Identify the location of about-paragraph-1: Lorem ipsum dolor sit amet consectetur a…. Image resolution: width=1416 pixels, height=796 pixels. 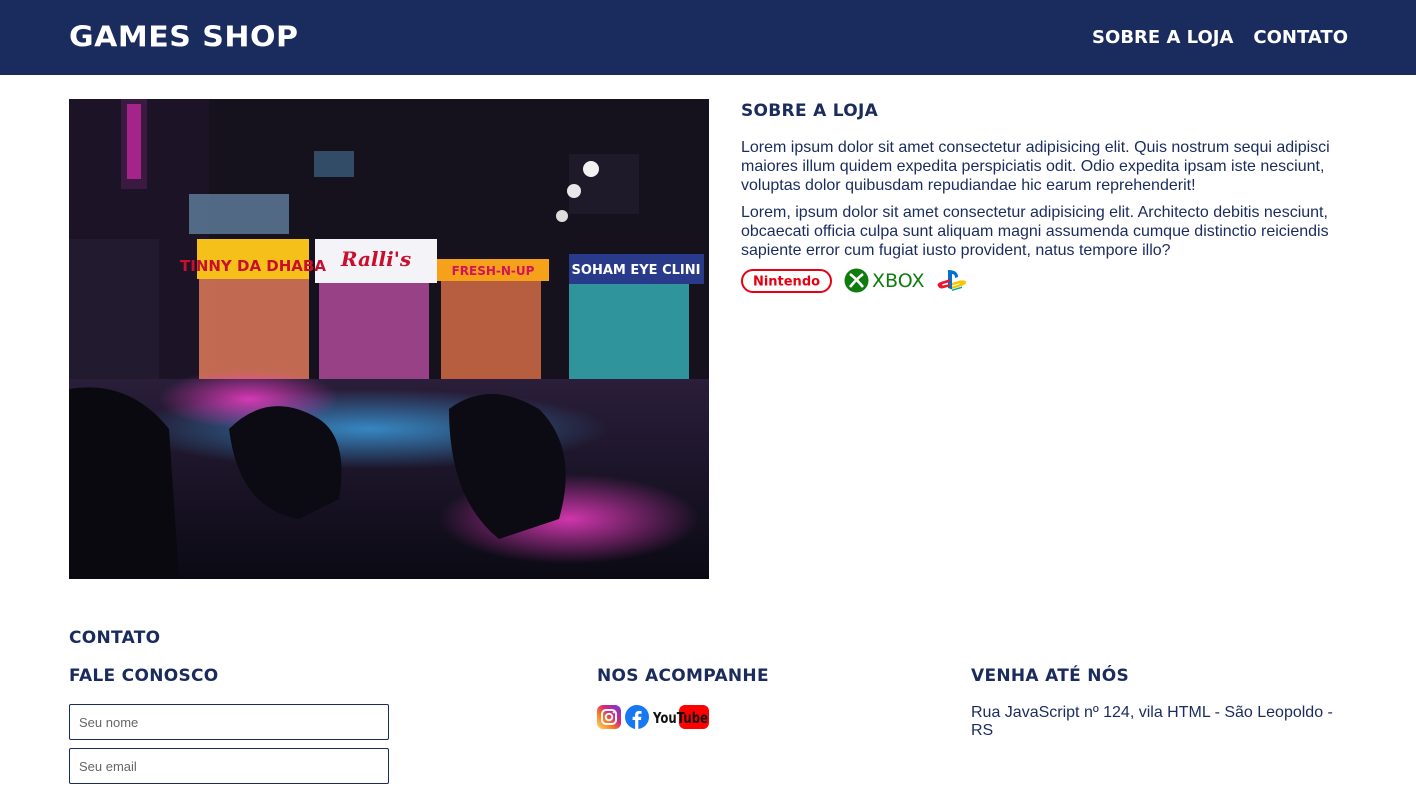
(1035, 166).